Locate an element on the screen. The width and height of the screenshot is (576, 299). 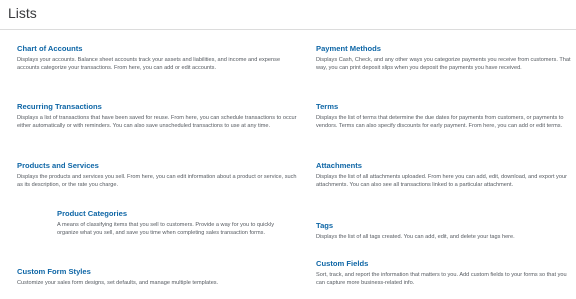
payment-methods-link: Payment Methods is located at coordinates (444, 49).